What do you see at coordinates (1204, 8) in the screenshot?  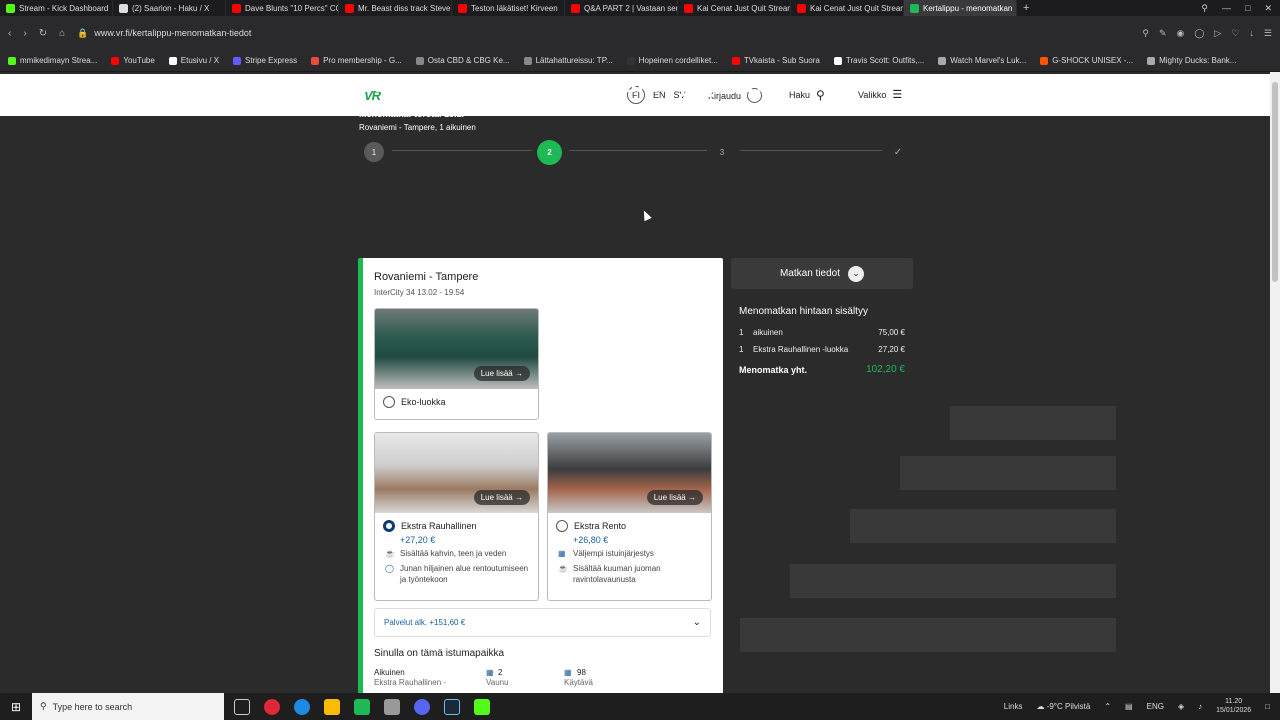 I see `search-tabs-icon: ⚲` at bounding box center [1204, 8].